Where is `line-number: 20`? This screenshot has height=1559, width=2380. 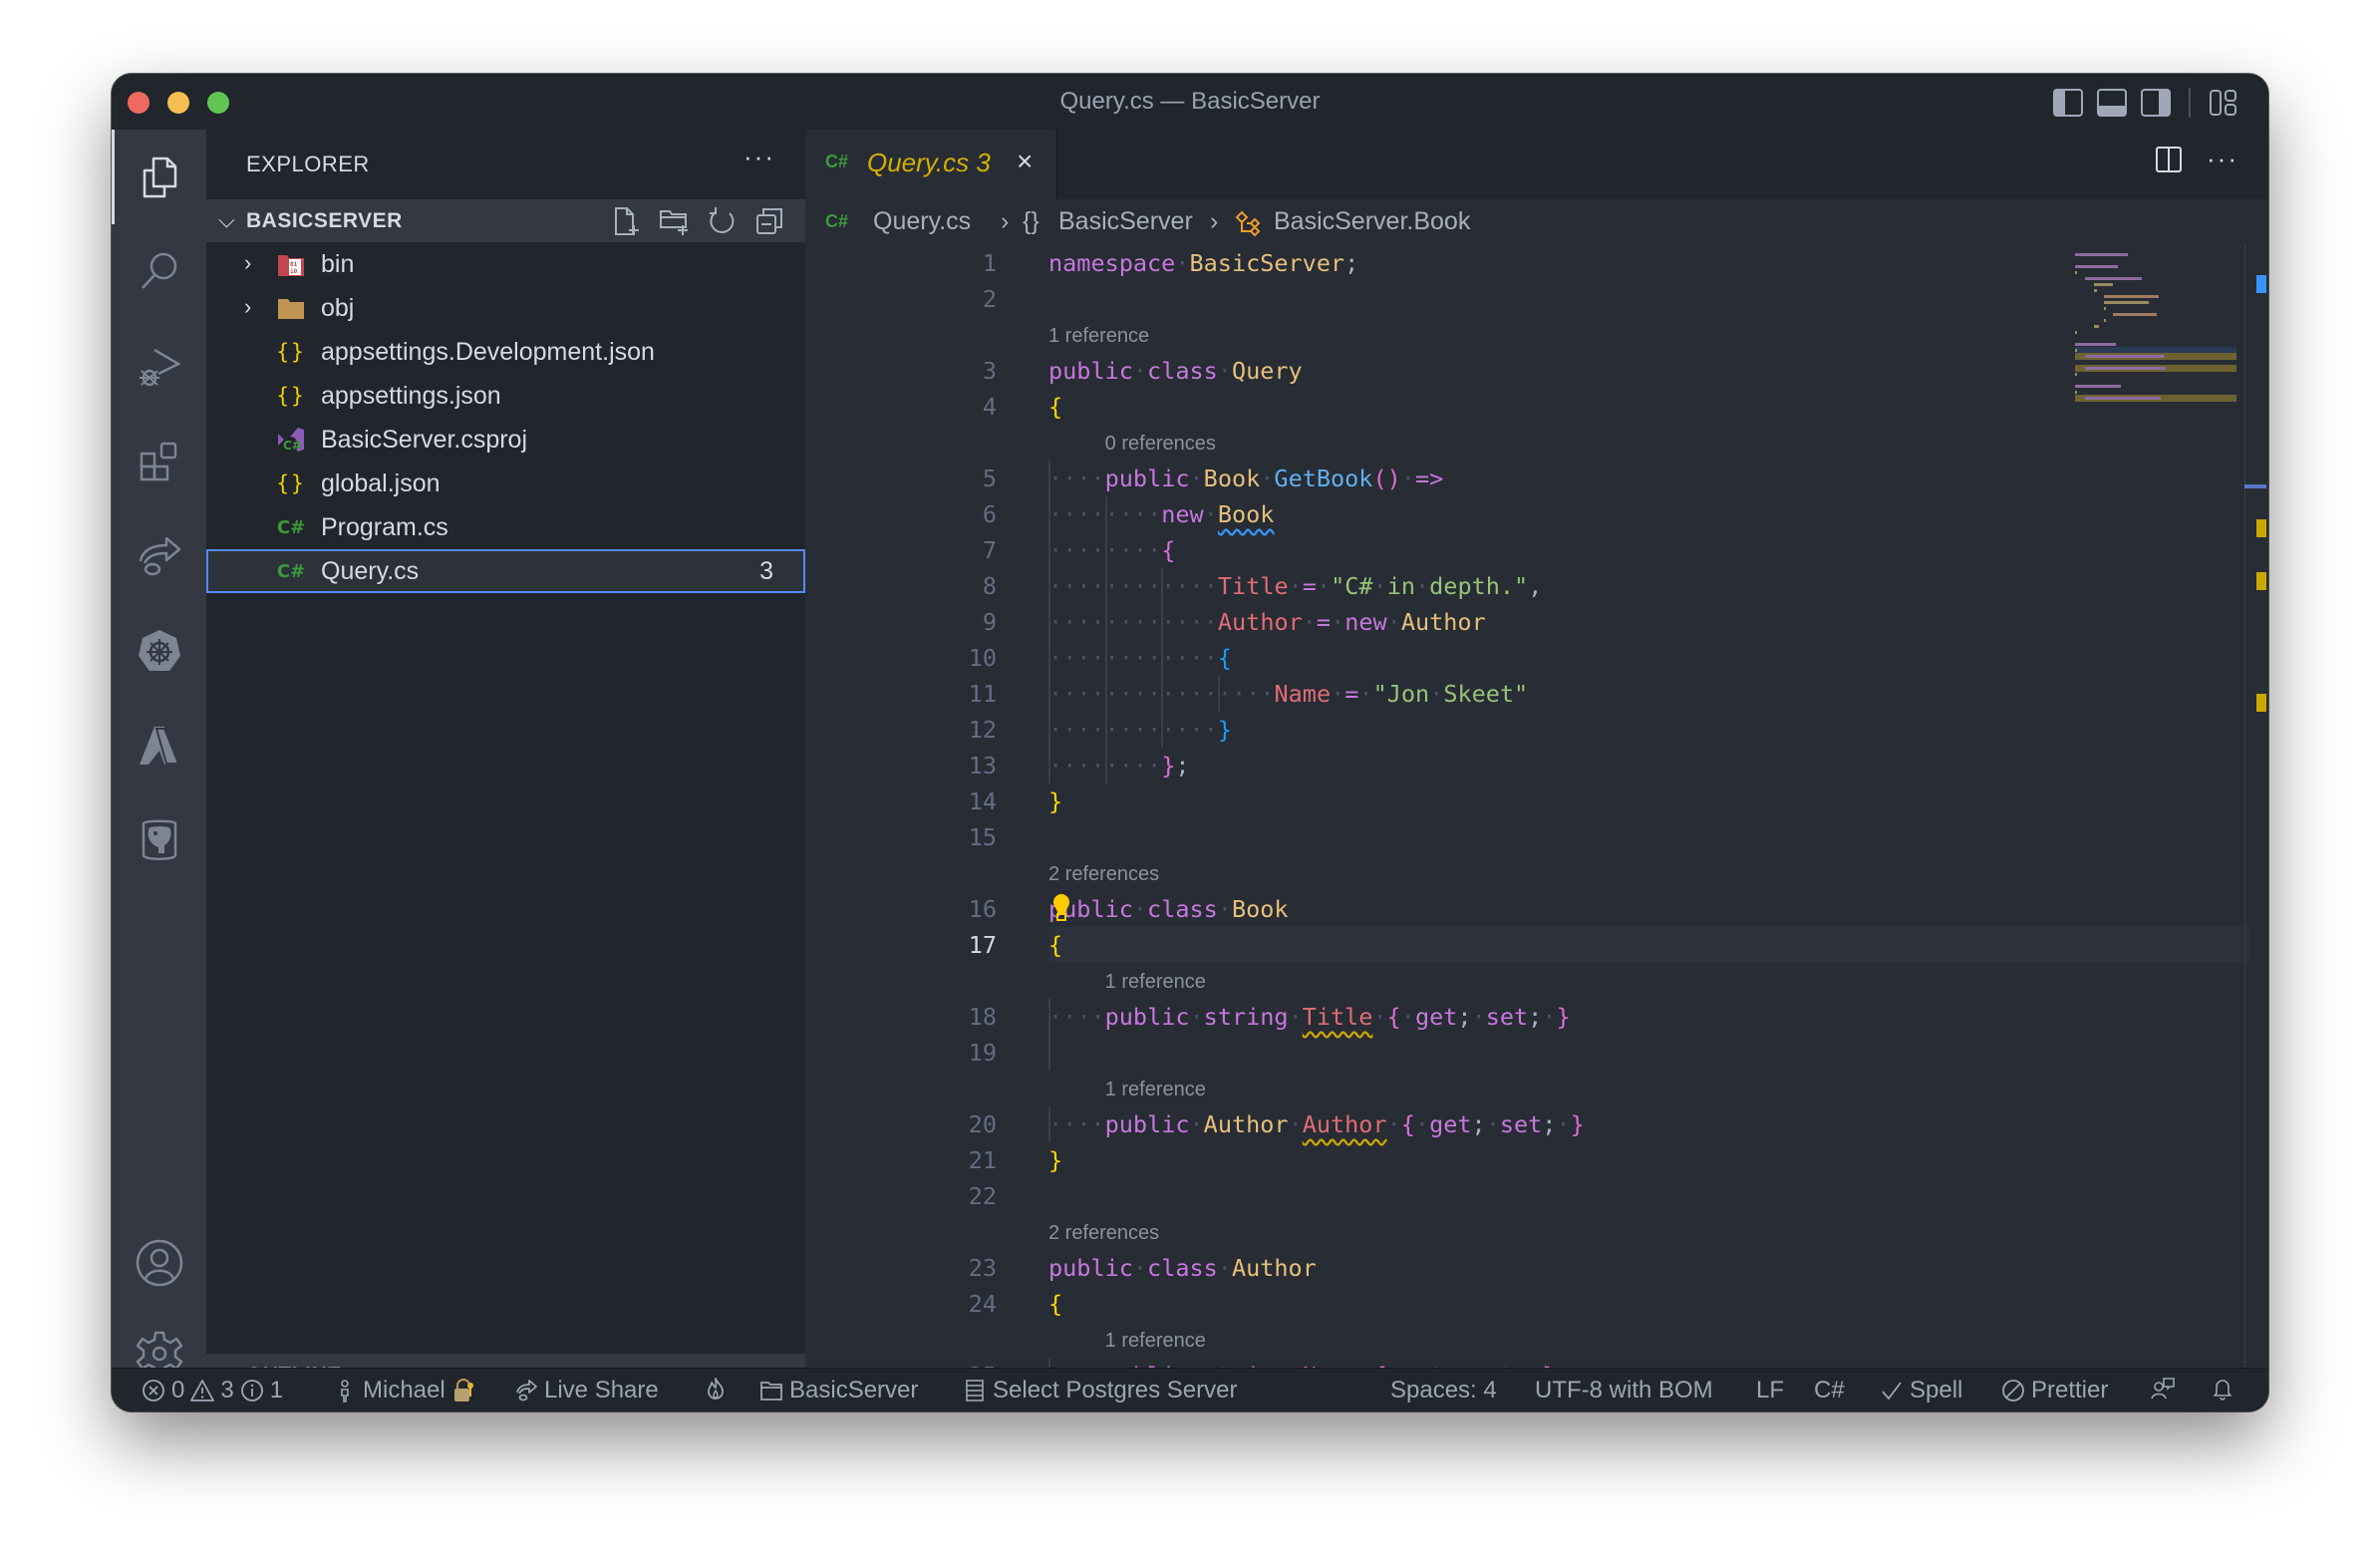 line-number: 20 is located at coordinates (901, 1124).